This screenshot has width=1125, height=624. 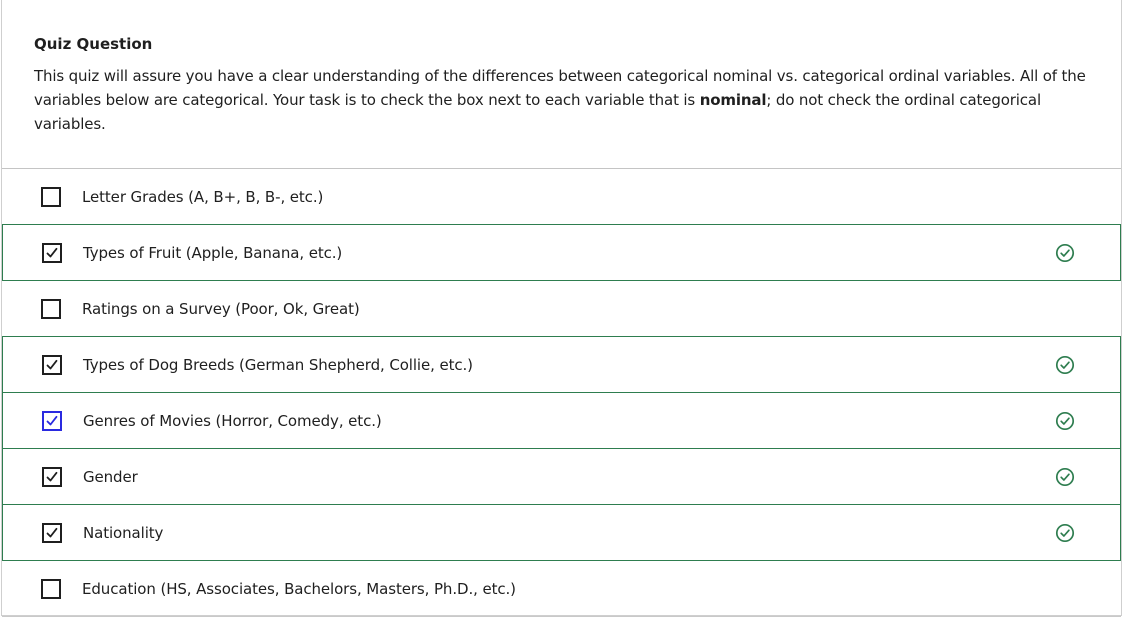 I want to click on answer-option: Types of Fruit (Apple, Banana, etc.), so click(x=561, y=252).